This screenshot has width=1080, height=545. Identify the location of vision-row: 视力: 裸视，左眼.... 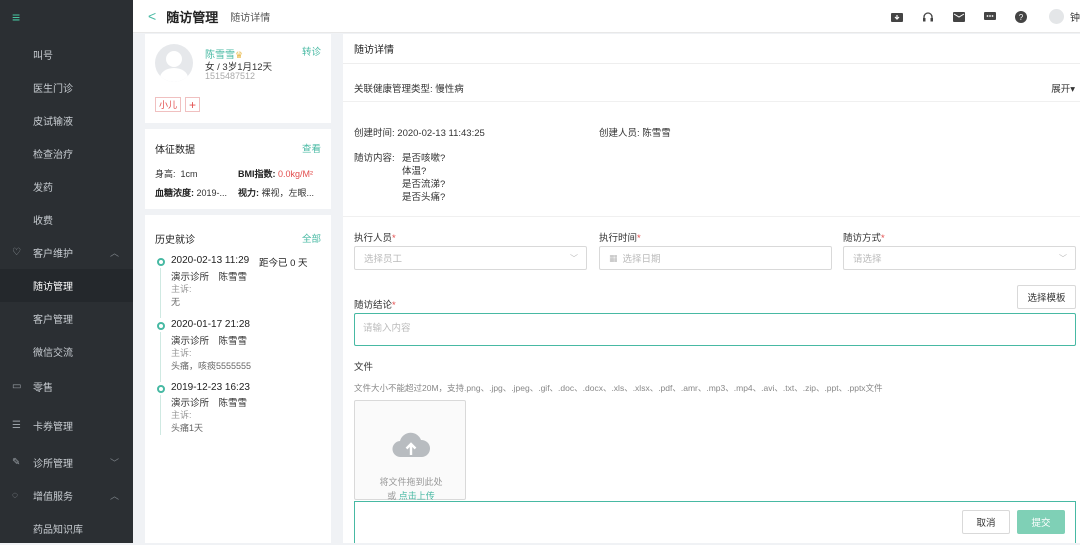
(276, 192).